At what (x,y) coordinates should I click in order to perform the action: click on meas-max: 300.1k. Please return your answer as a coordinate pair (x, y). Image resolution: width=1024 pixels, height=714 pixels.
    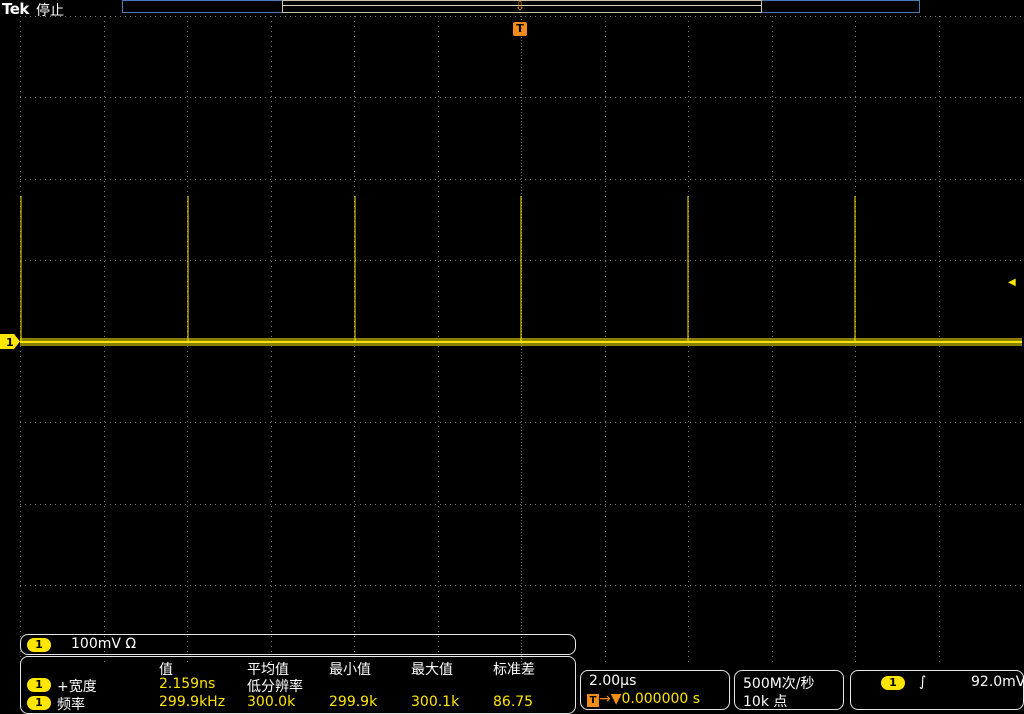
    Looking at the image, I should click on (435, 702).